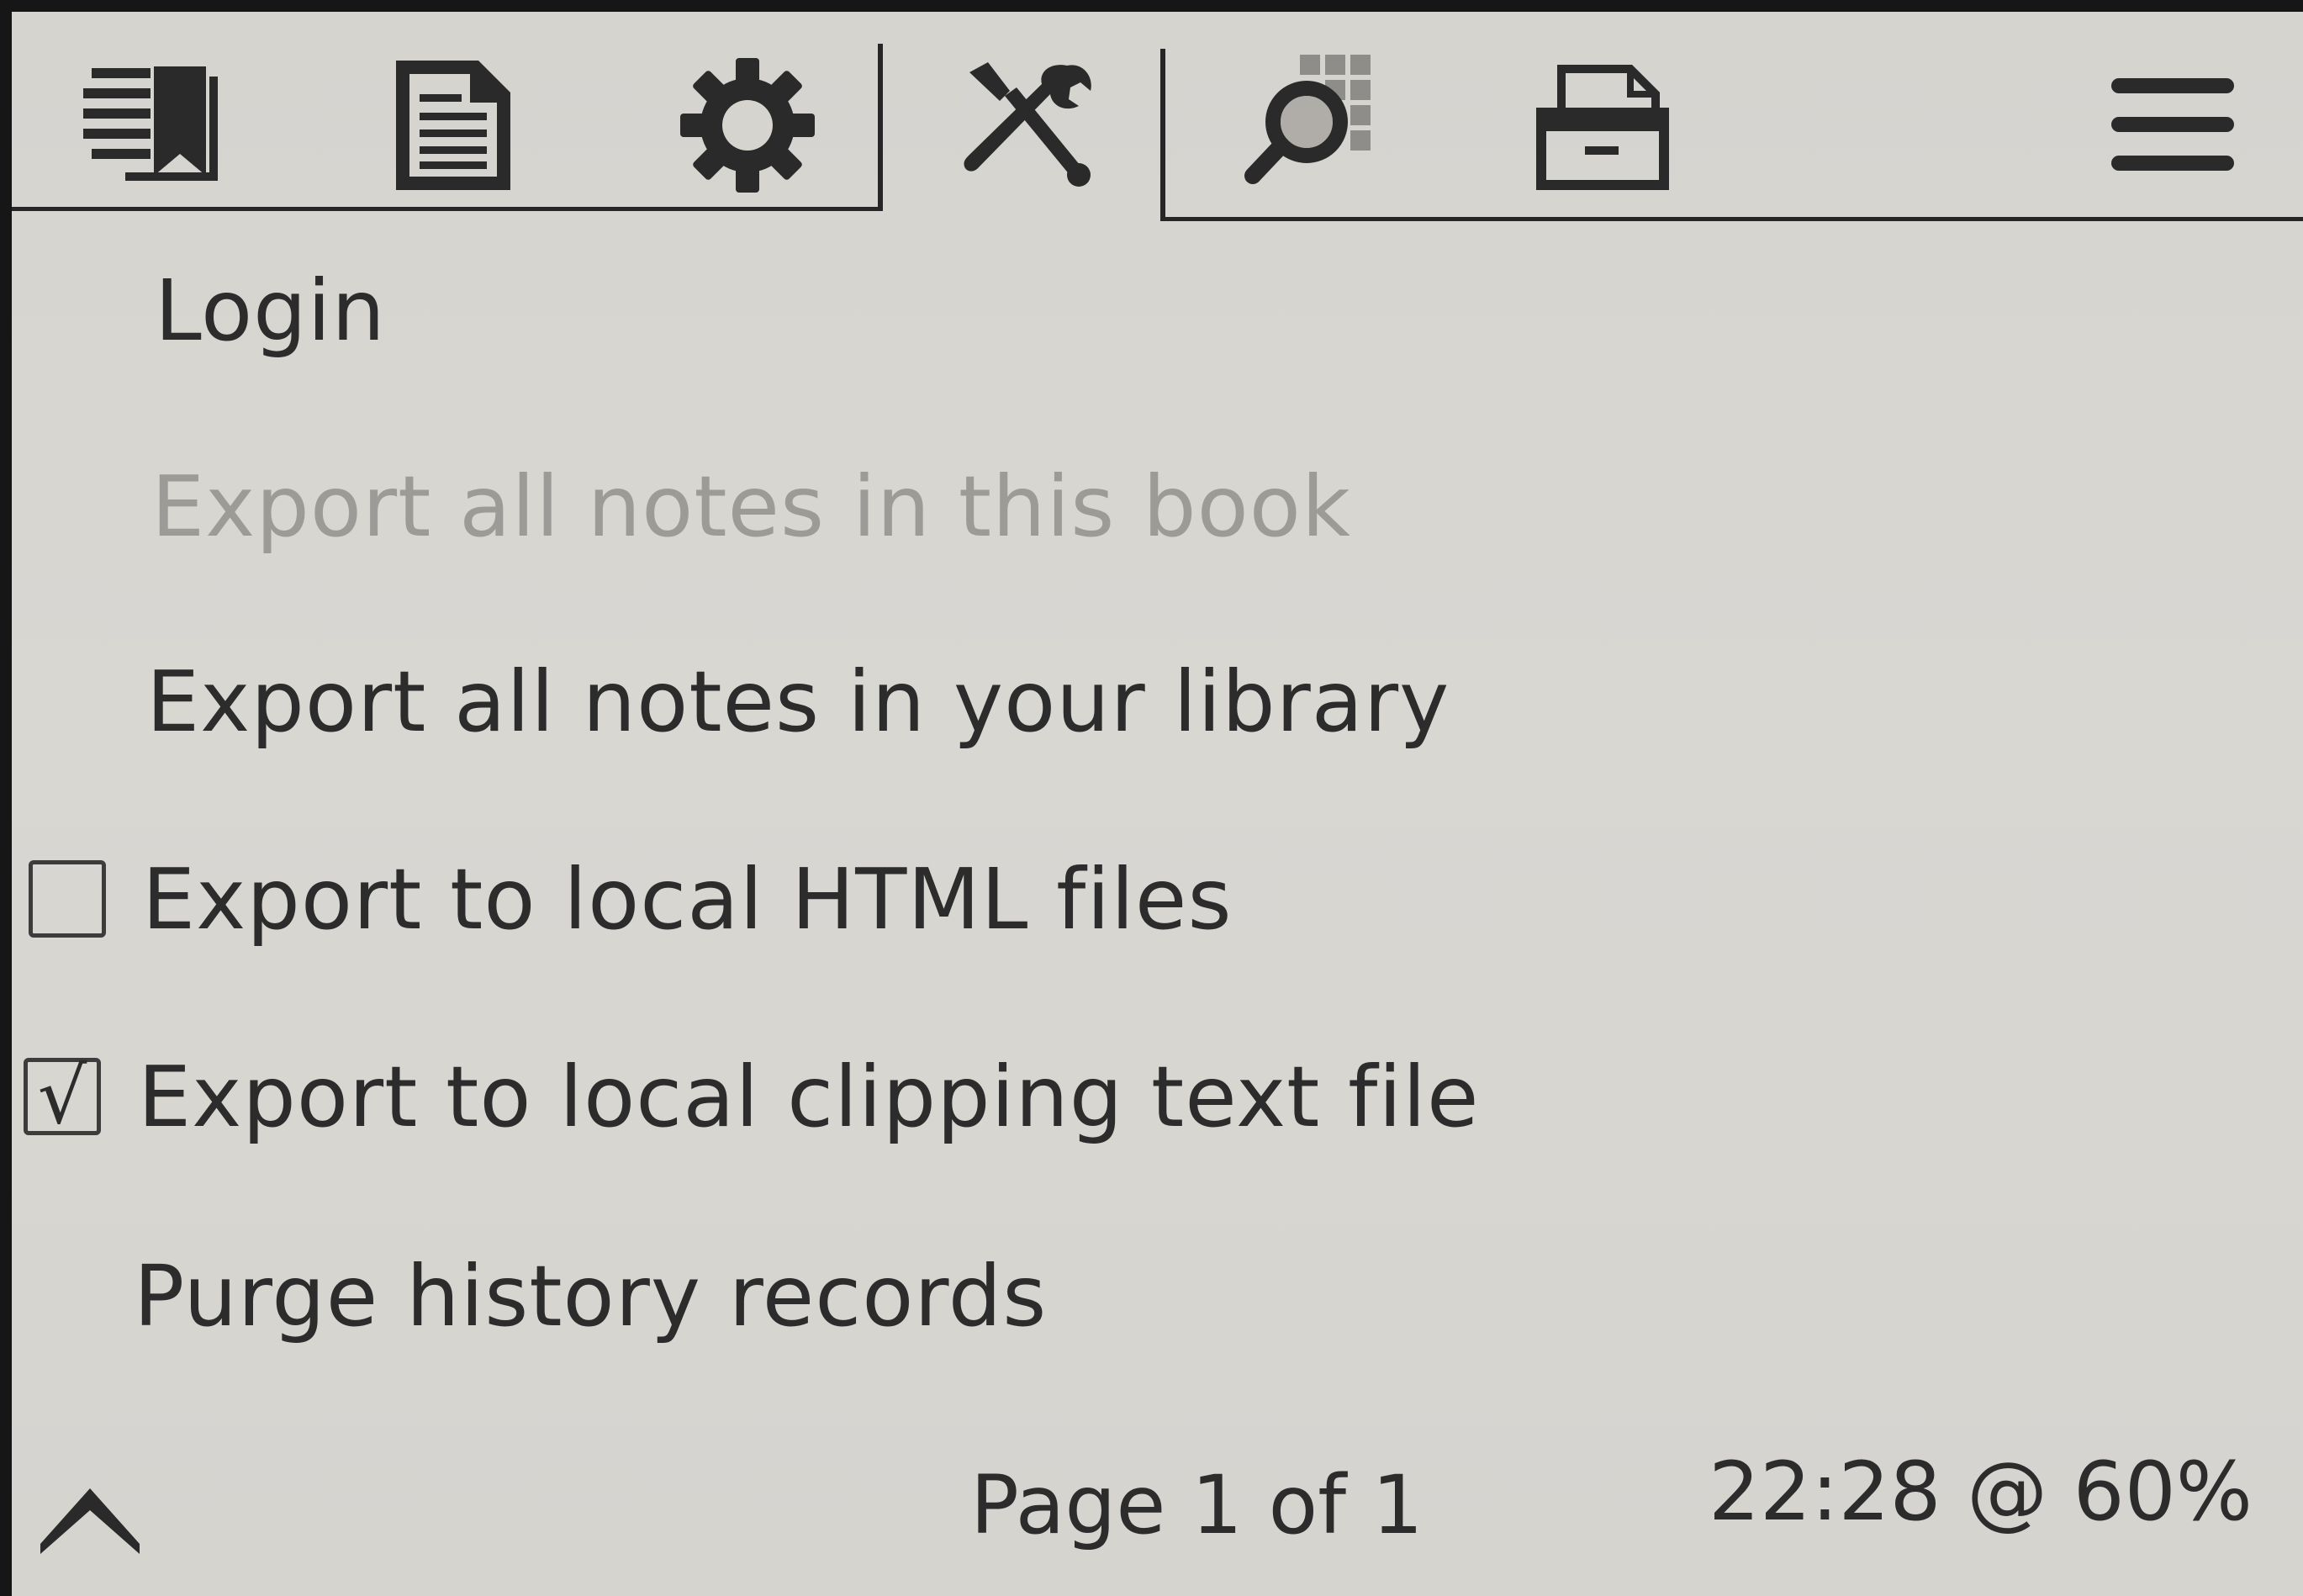 This screenshot has width=2303, height=1596. I want to click on tab-document, so click(453, 125).